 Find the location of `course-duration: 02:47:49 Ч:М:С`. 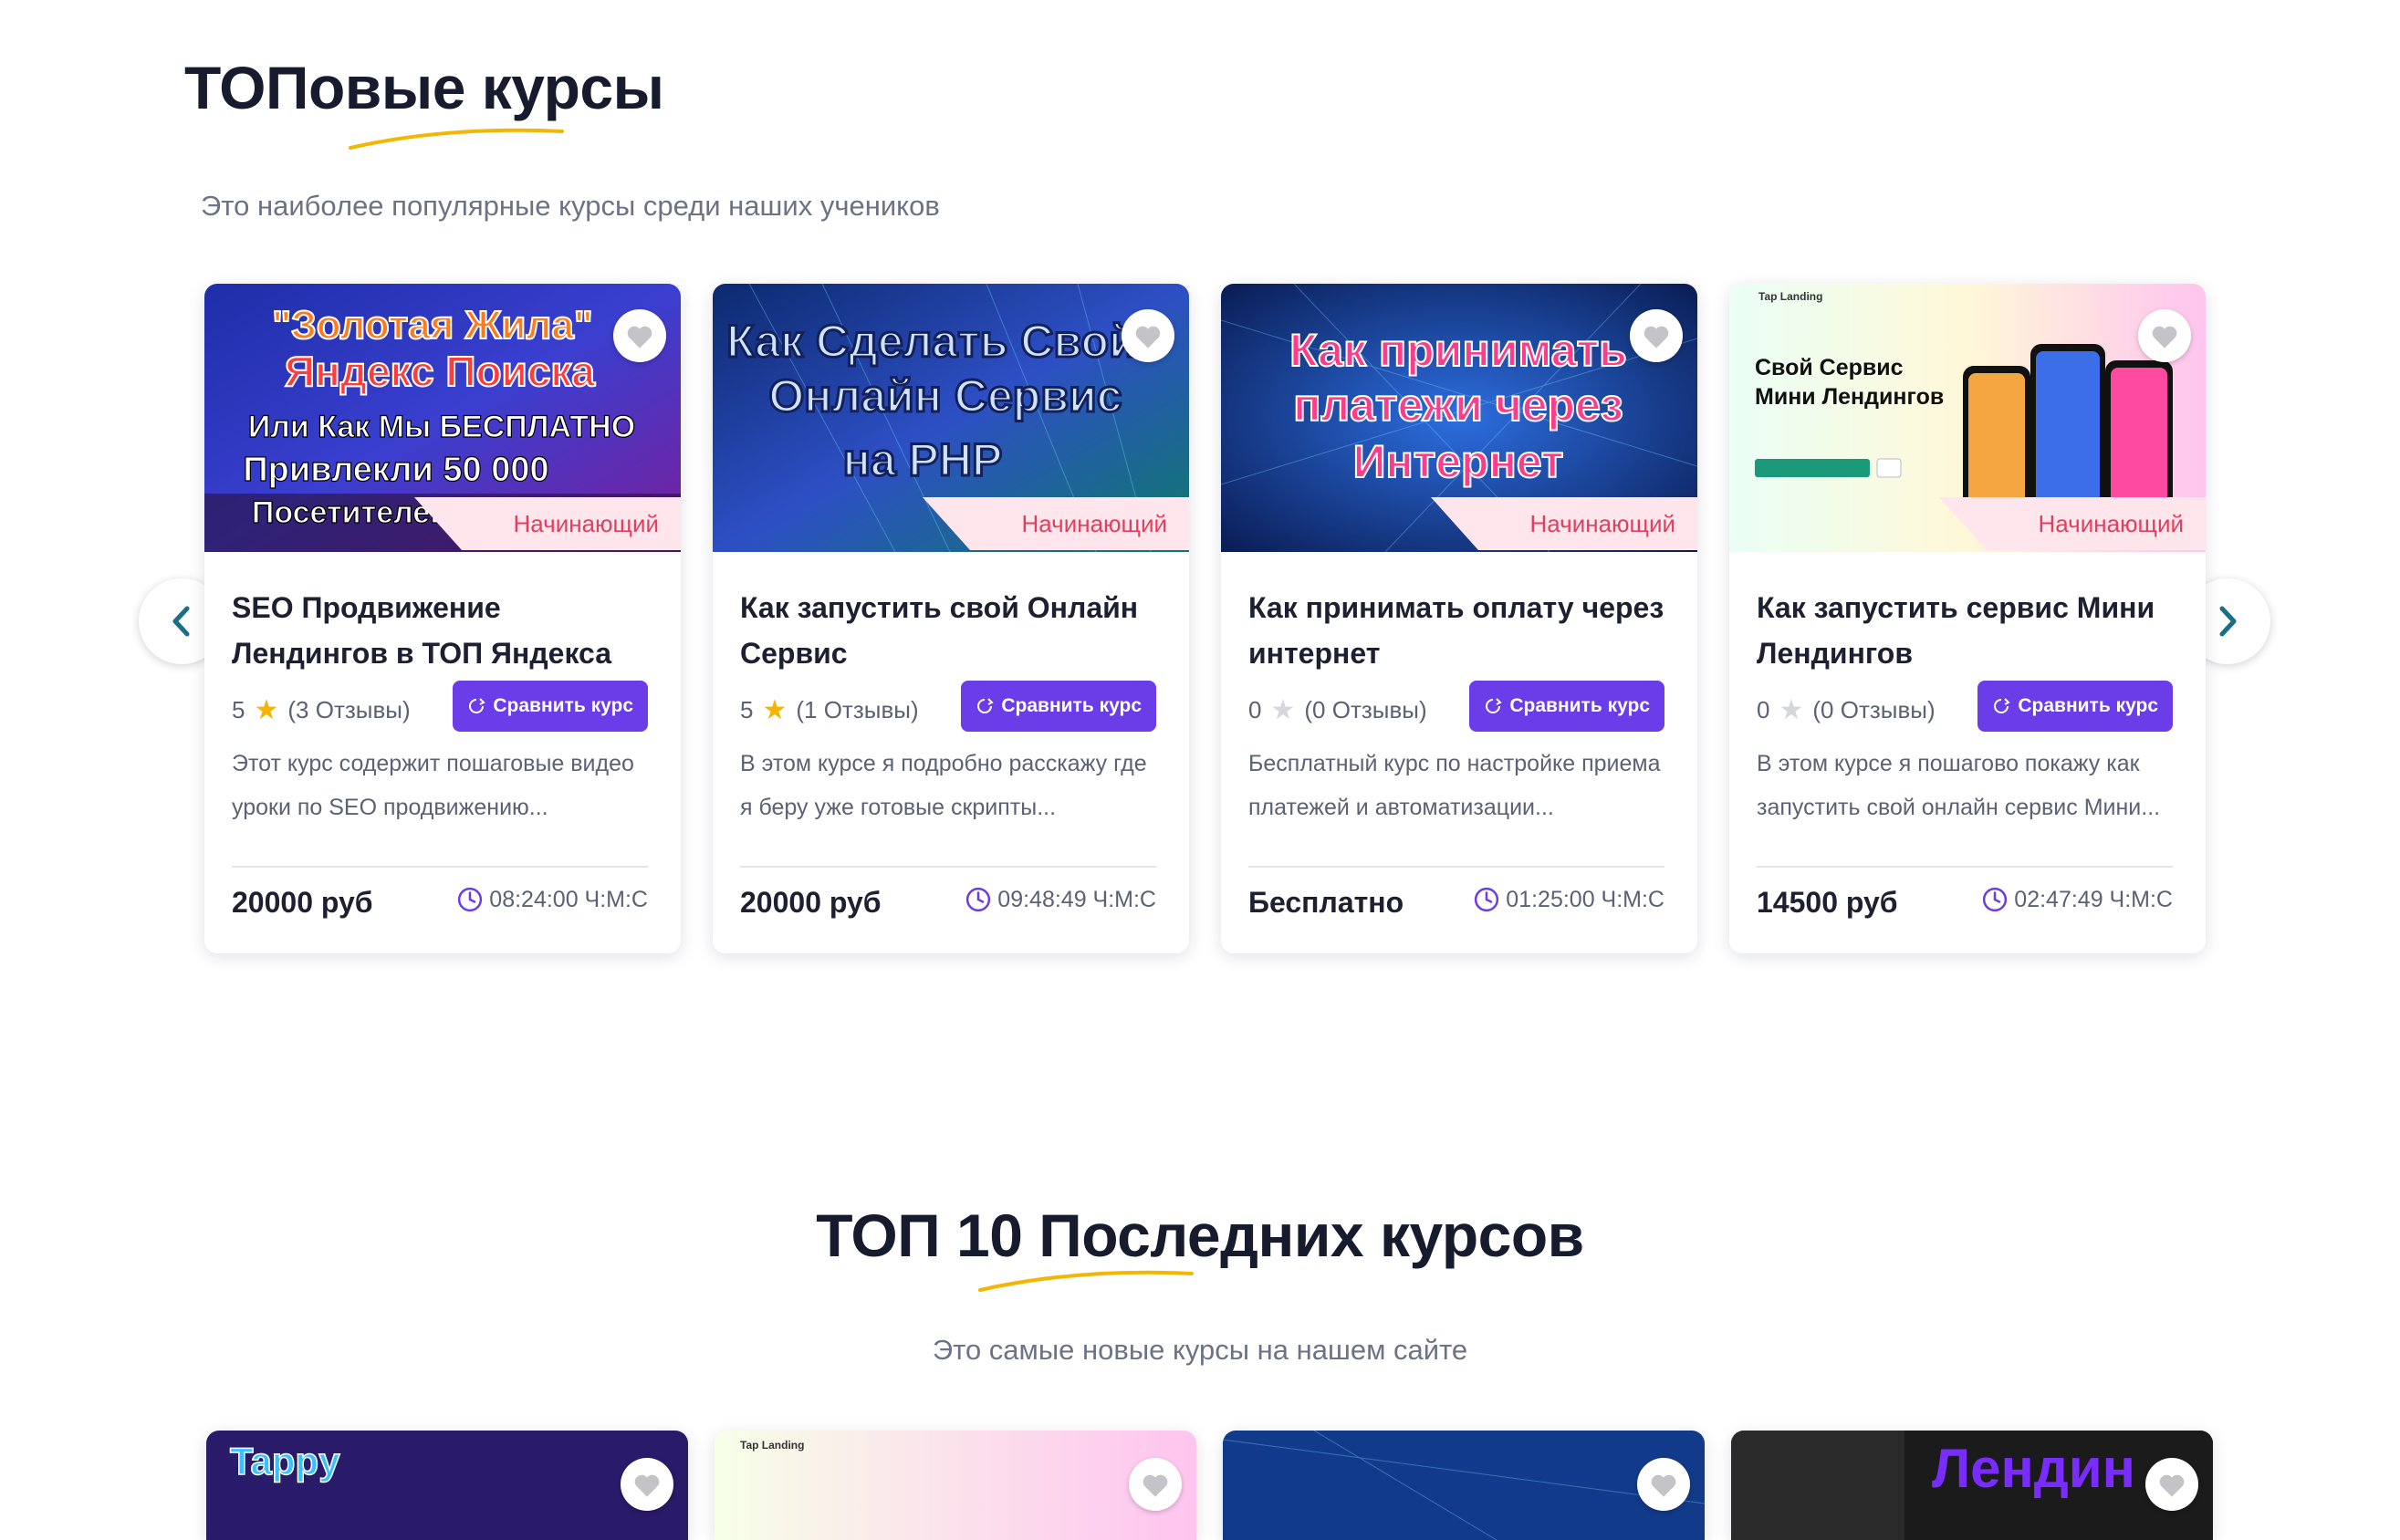

course-duration: 02:47:49 Ч:М:С is located at coordinates (2077, 899).